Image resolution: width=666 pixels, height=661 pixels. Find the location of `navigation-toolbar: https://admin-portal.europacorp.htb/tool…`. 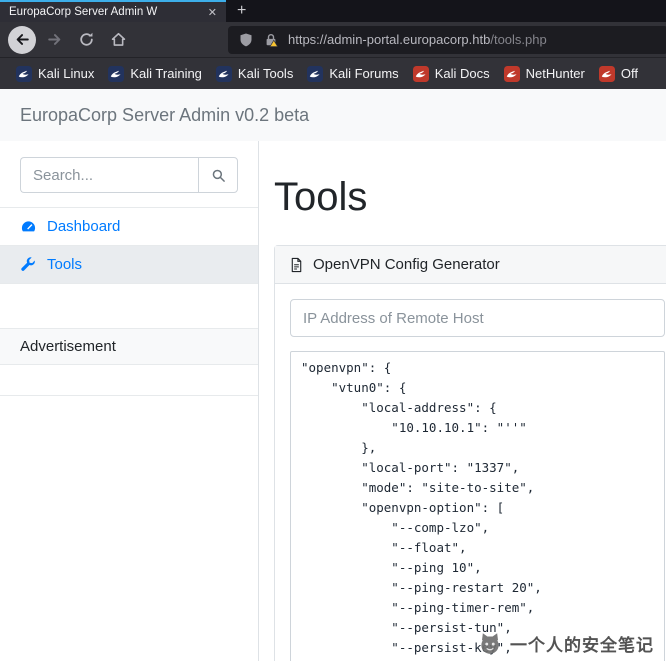

navigation-toolbar: https://admin-portal.europacorp.htb/tool… is located at coordinates (333, 40).